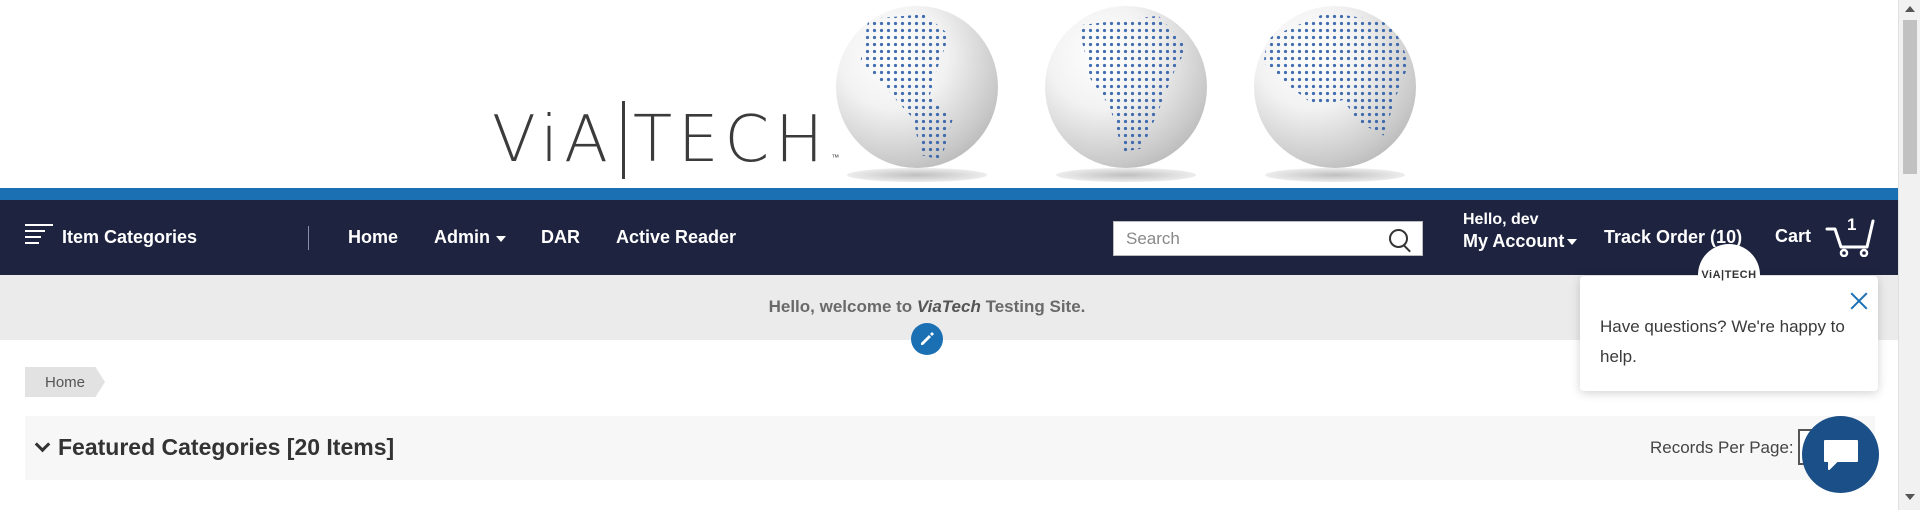  I want to click on account-menu: Hello, dev My Account, so click(1520, 231).